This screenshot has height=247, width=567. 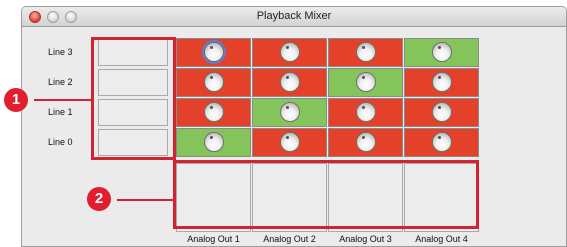 What do you see at coordinates (213, 239) in the screenshot?
I see `output-label-1: Analog Out 1` at bounding box center [213, 239].